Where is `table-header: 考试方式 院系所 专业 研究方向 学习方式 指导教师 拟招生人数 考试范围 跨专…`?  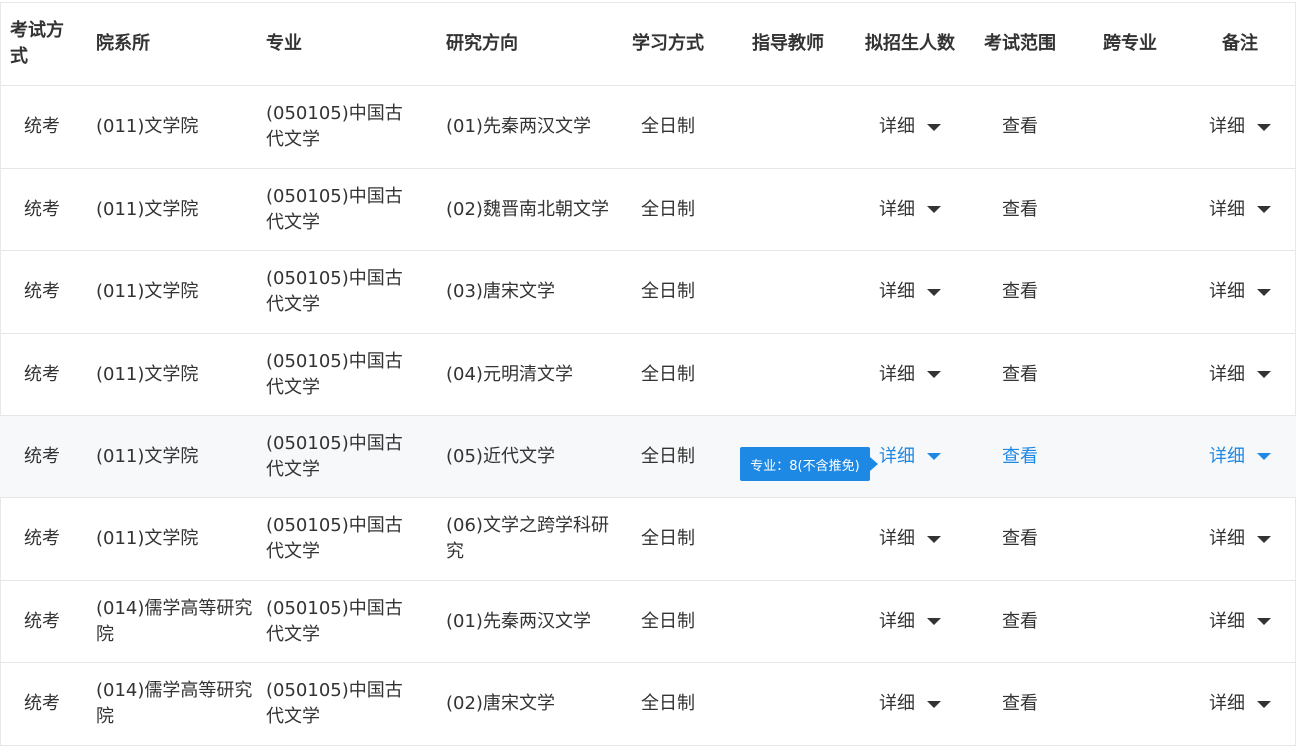
table-header: 考试方式 院系所 专业 研究方向 学习方式 指导教师 拟招生人数 考试范围 跨专… is located at coordinates (648, 44).